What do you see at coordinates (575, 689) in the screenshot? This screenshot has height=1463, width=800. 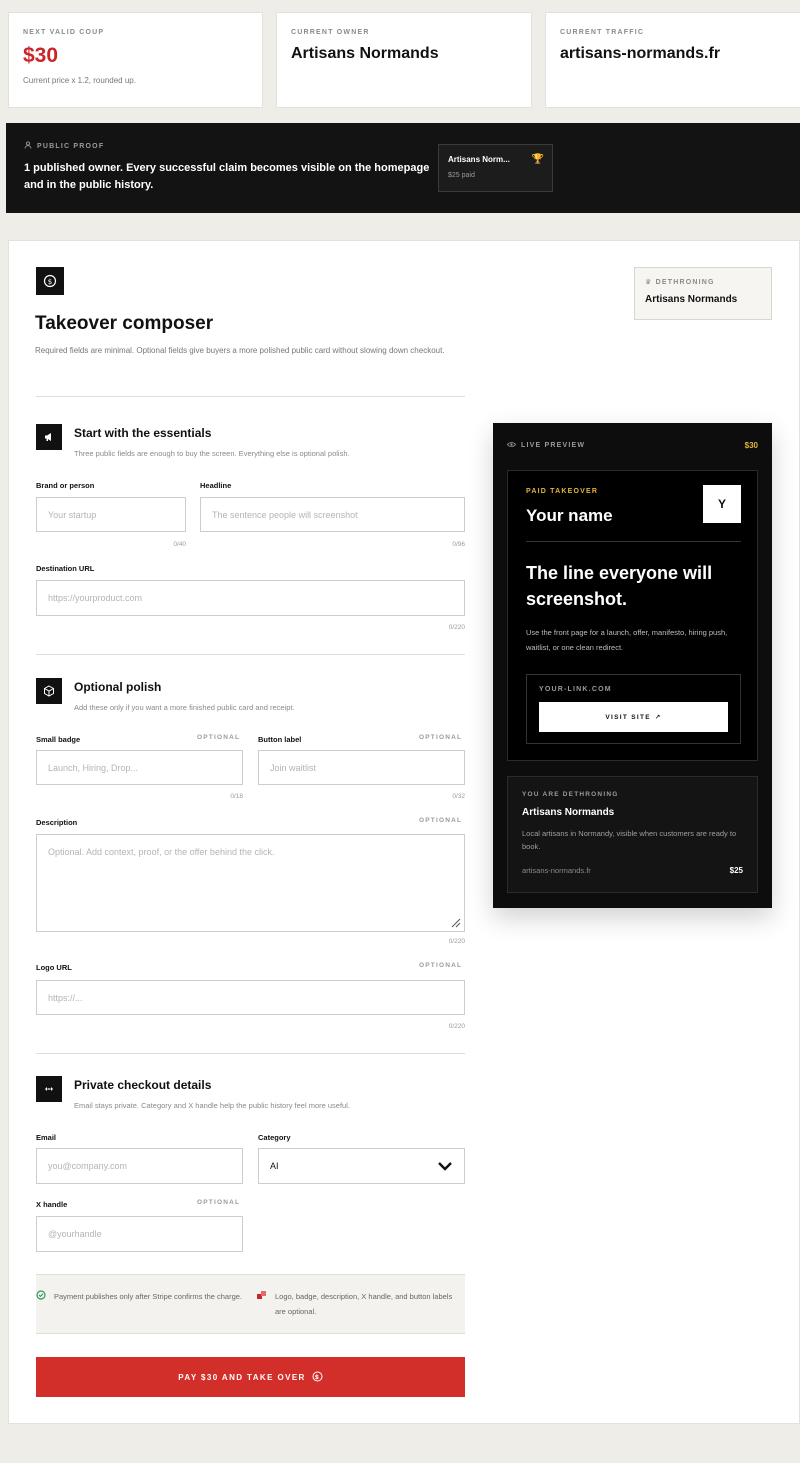 I see `preview-domain: YOUR-LINK.COM` at bounding box center [575, 689].